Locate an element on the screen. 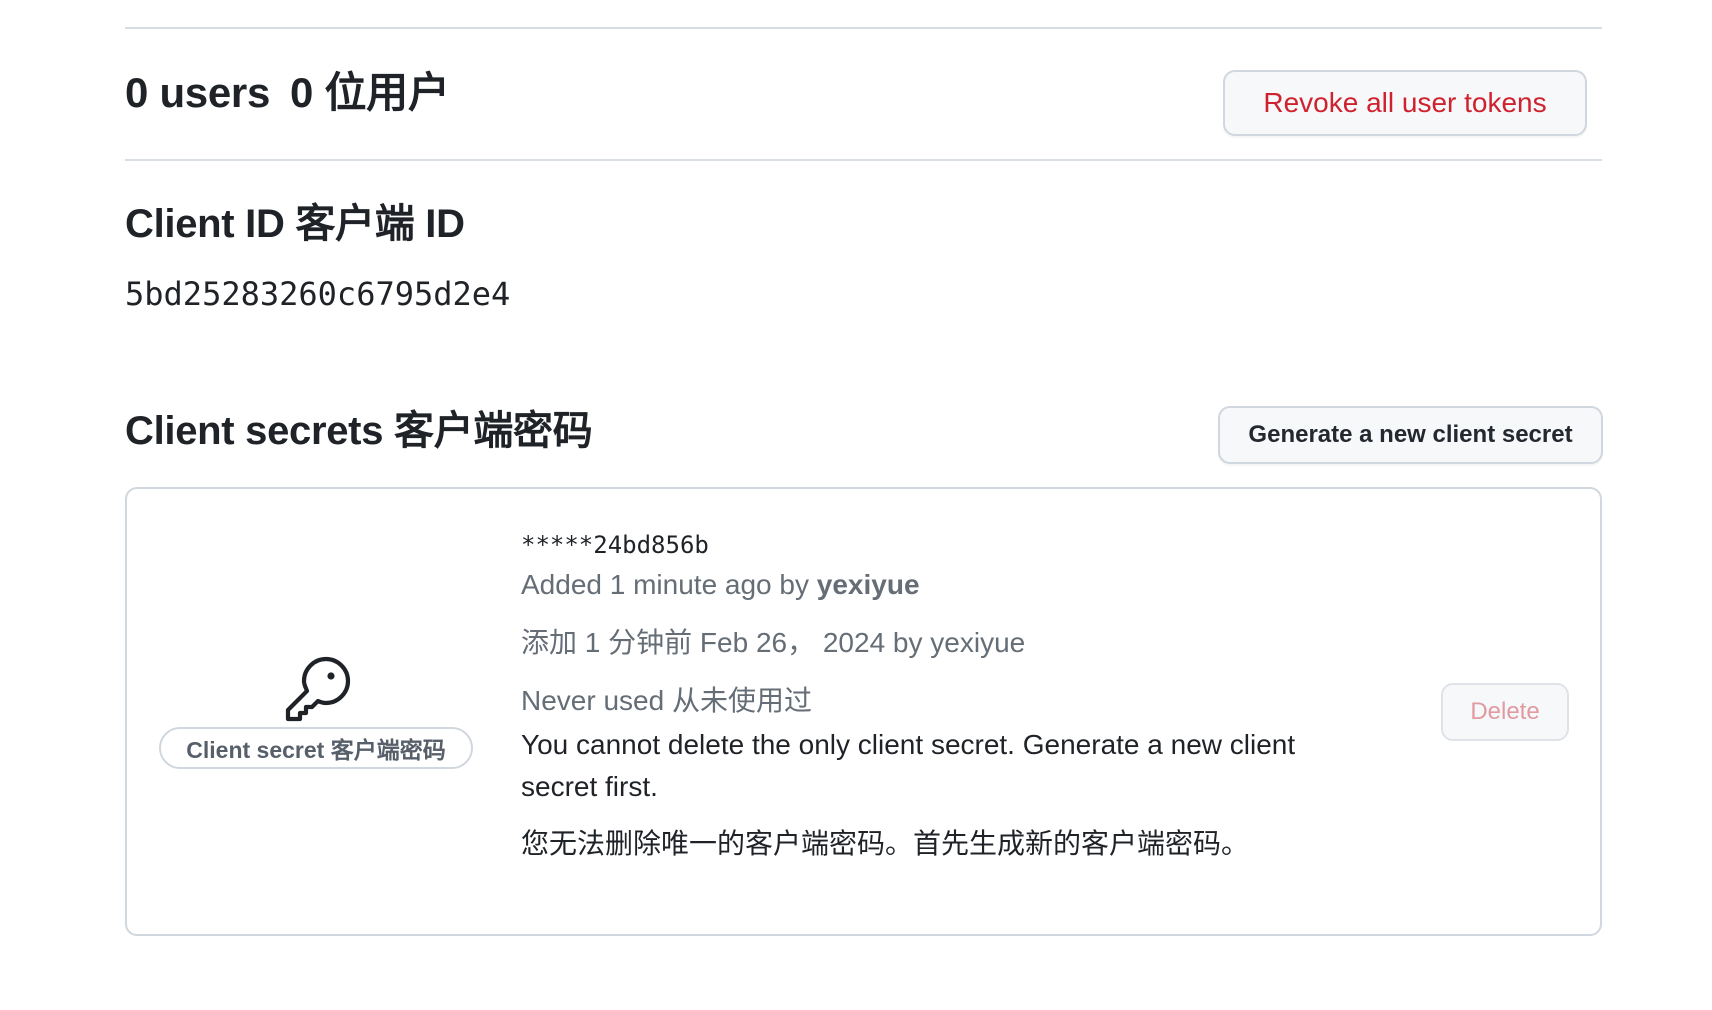  users-label-cn: 0 位用户 is located at coordinates (370, 92).